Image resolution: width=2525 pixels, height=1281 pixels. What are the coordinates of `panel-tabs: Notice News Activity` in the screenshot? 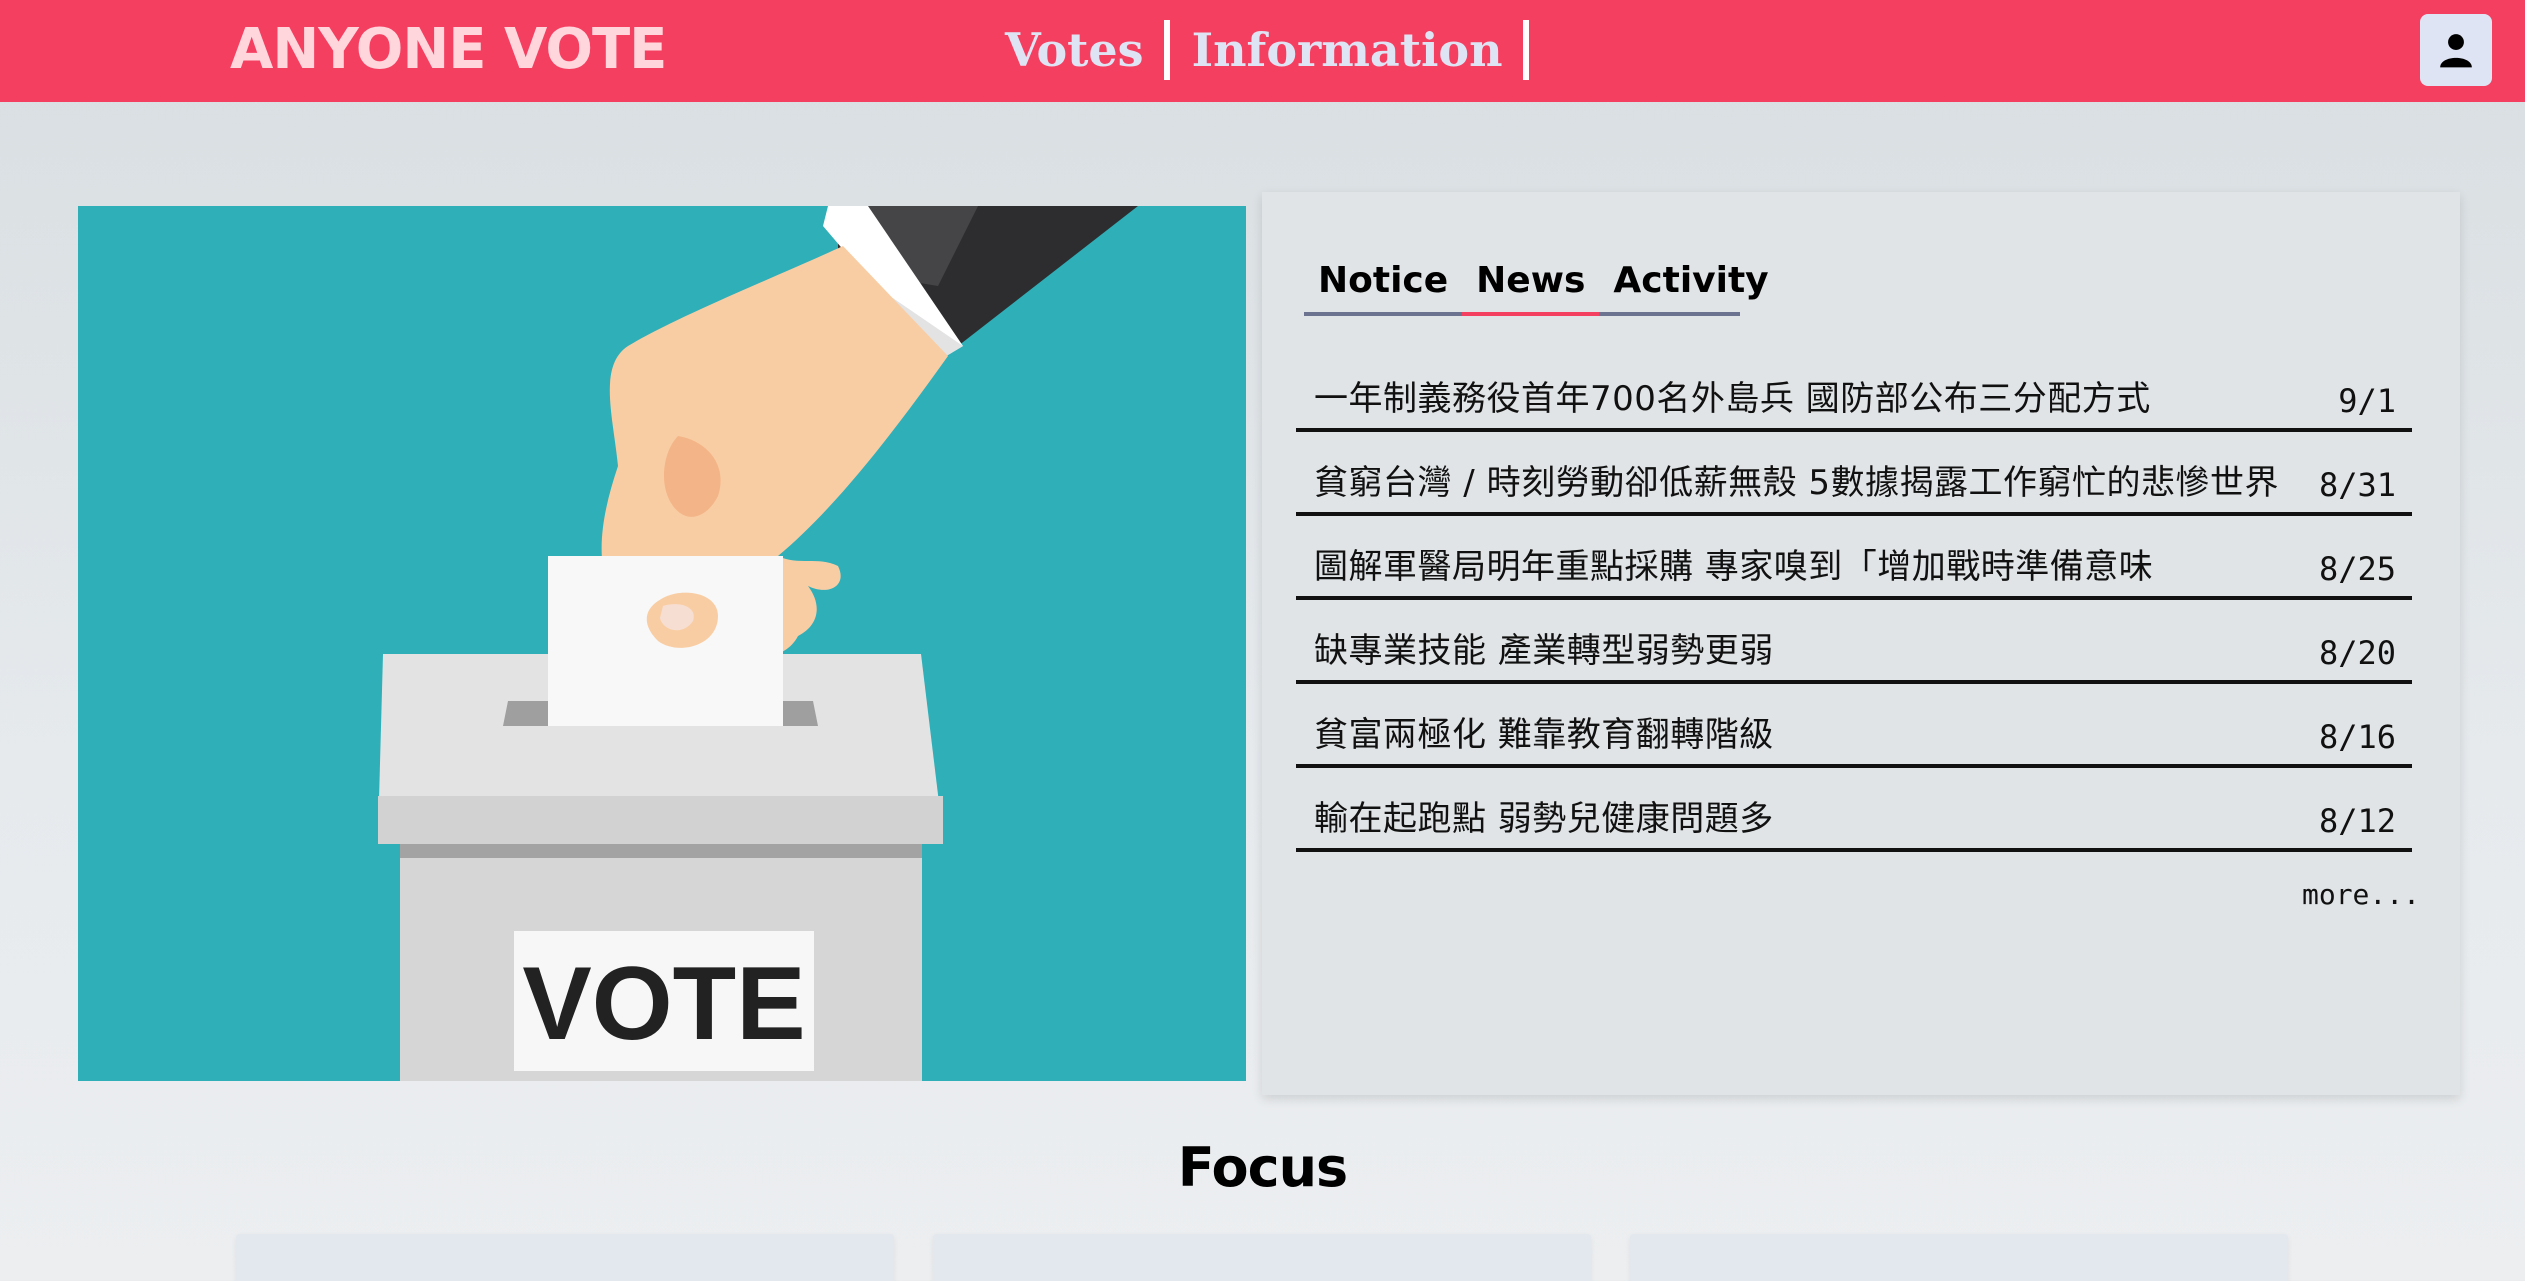 It's located at (1536, 284).